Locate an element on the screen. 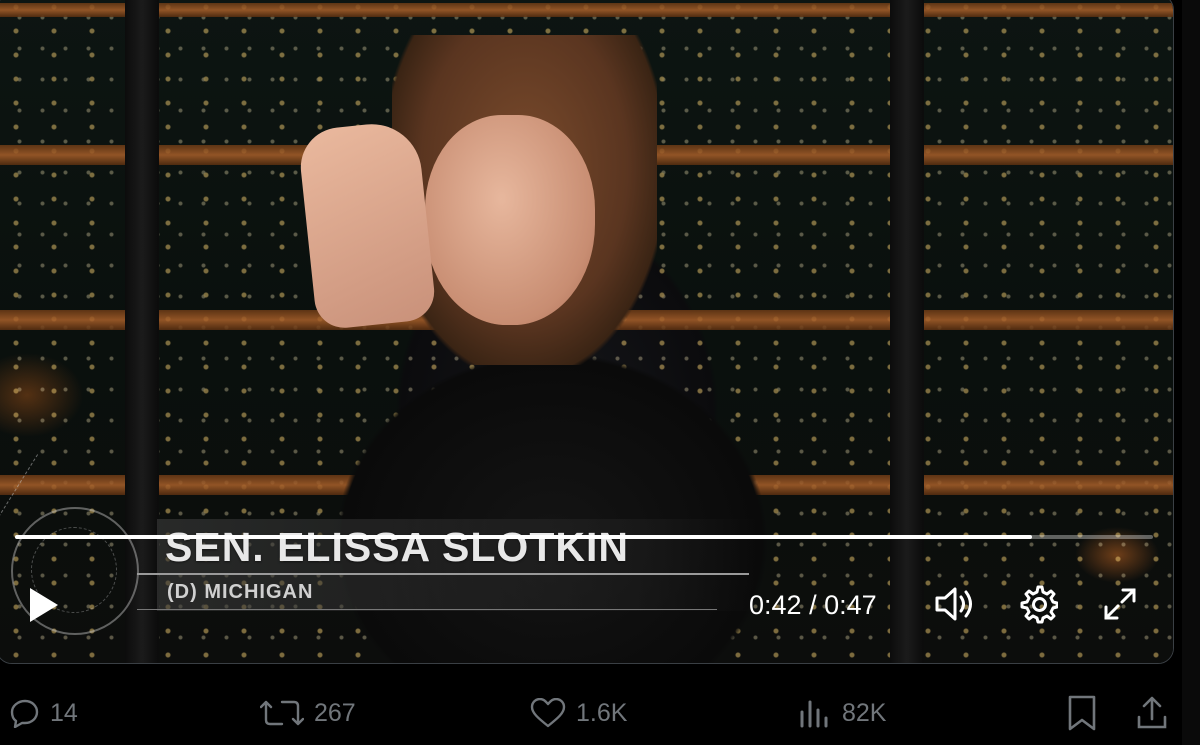  speaker-hand is located at coordinates (367, 225).